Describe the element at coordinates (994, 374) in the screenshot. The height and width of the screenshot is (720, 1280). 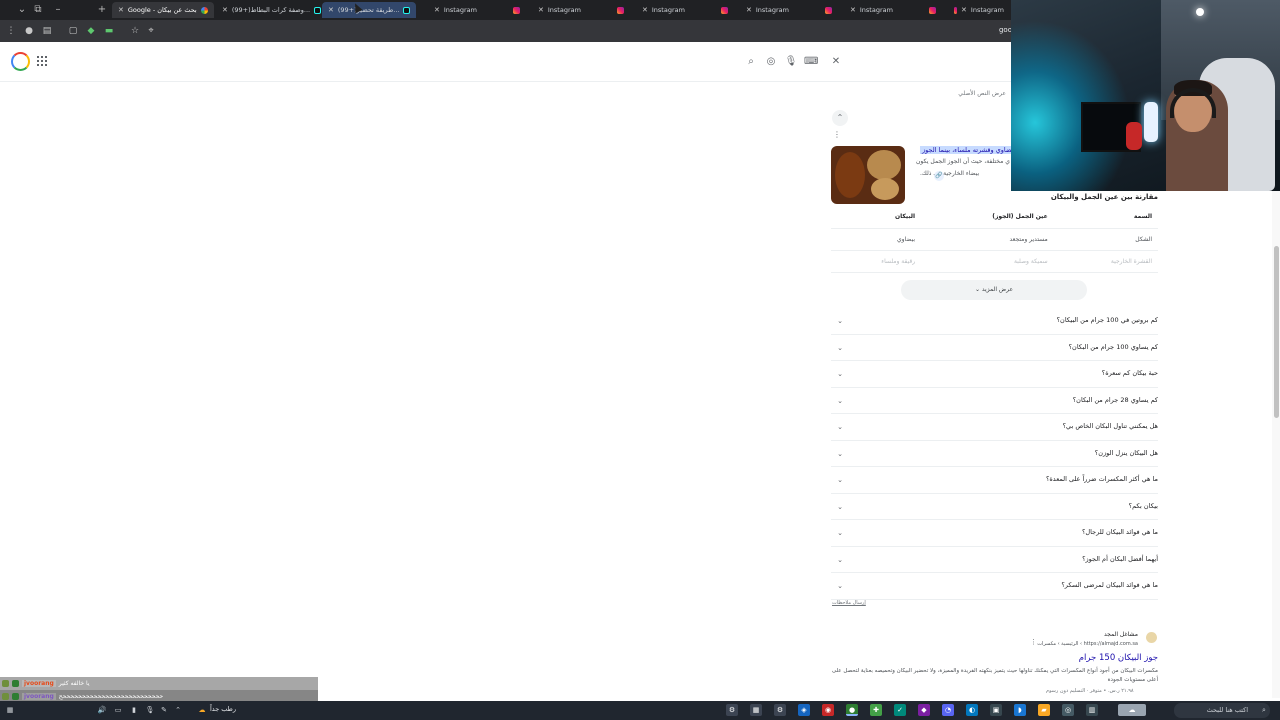
I see `paa-question: حبة بيكان كم سعرة؟ ⌄` at that location.